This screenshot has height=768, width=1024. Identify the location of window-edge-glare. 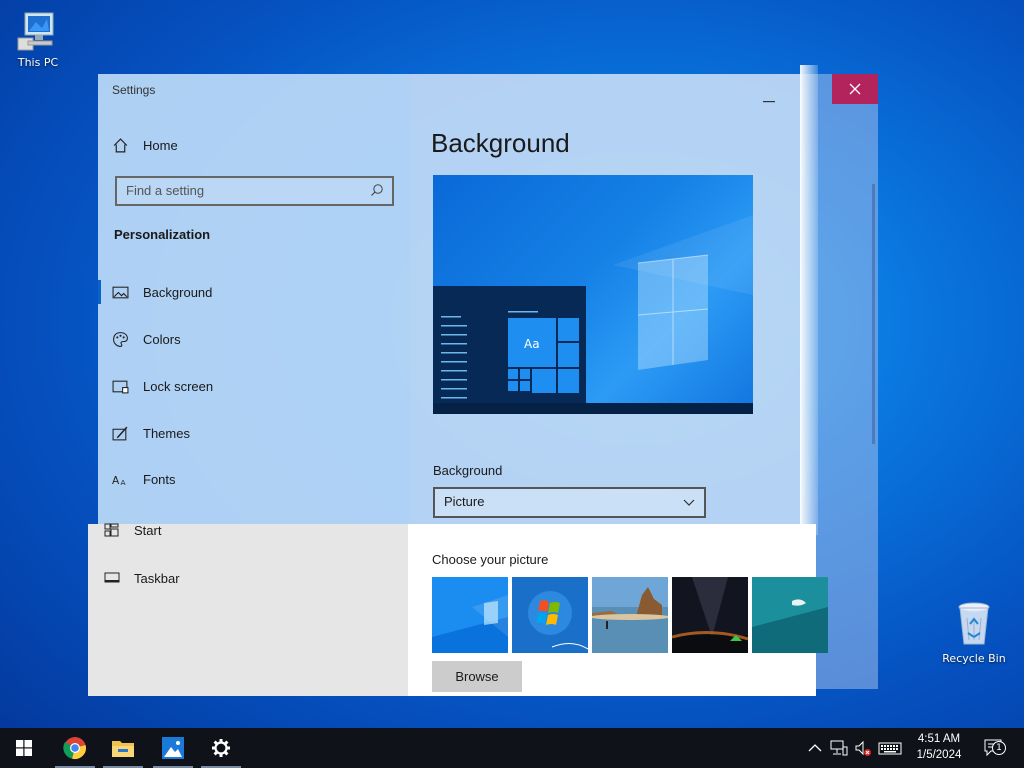
(809, 300).